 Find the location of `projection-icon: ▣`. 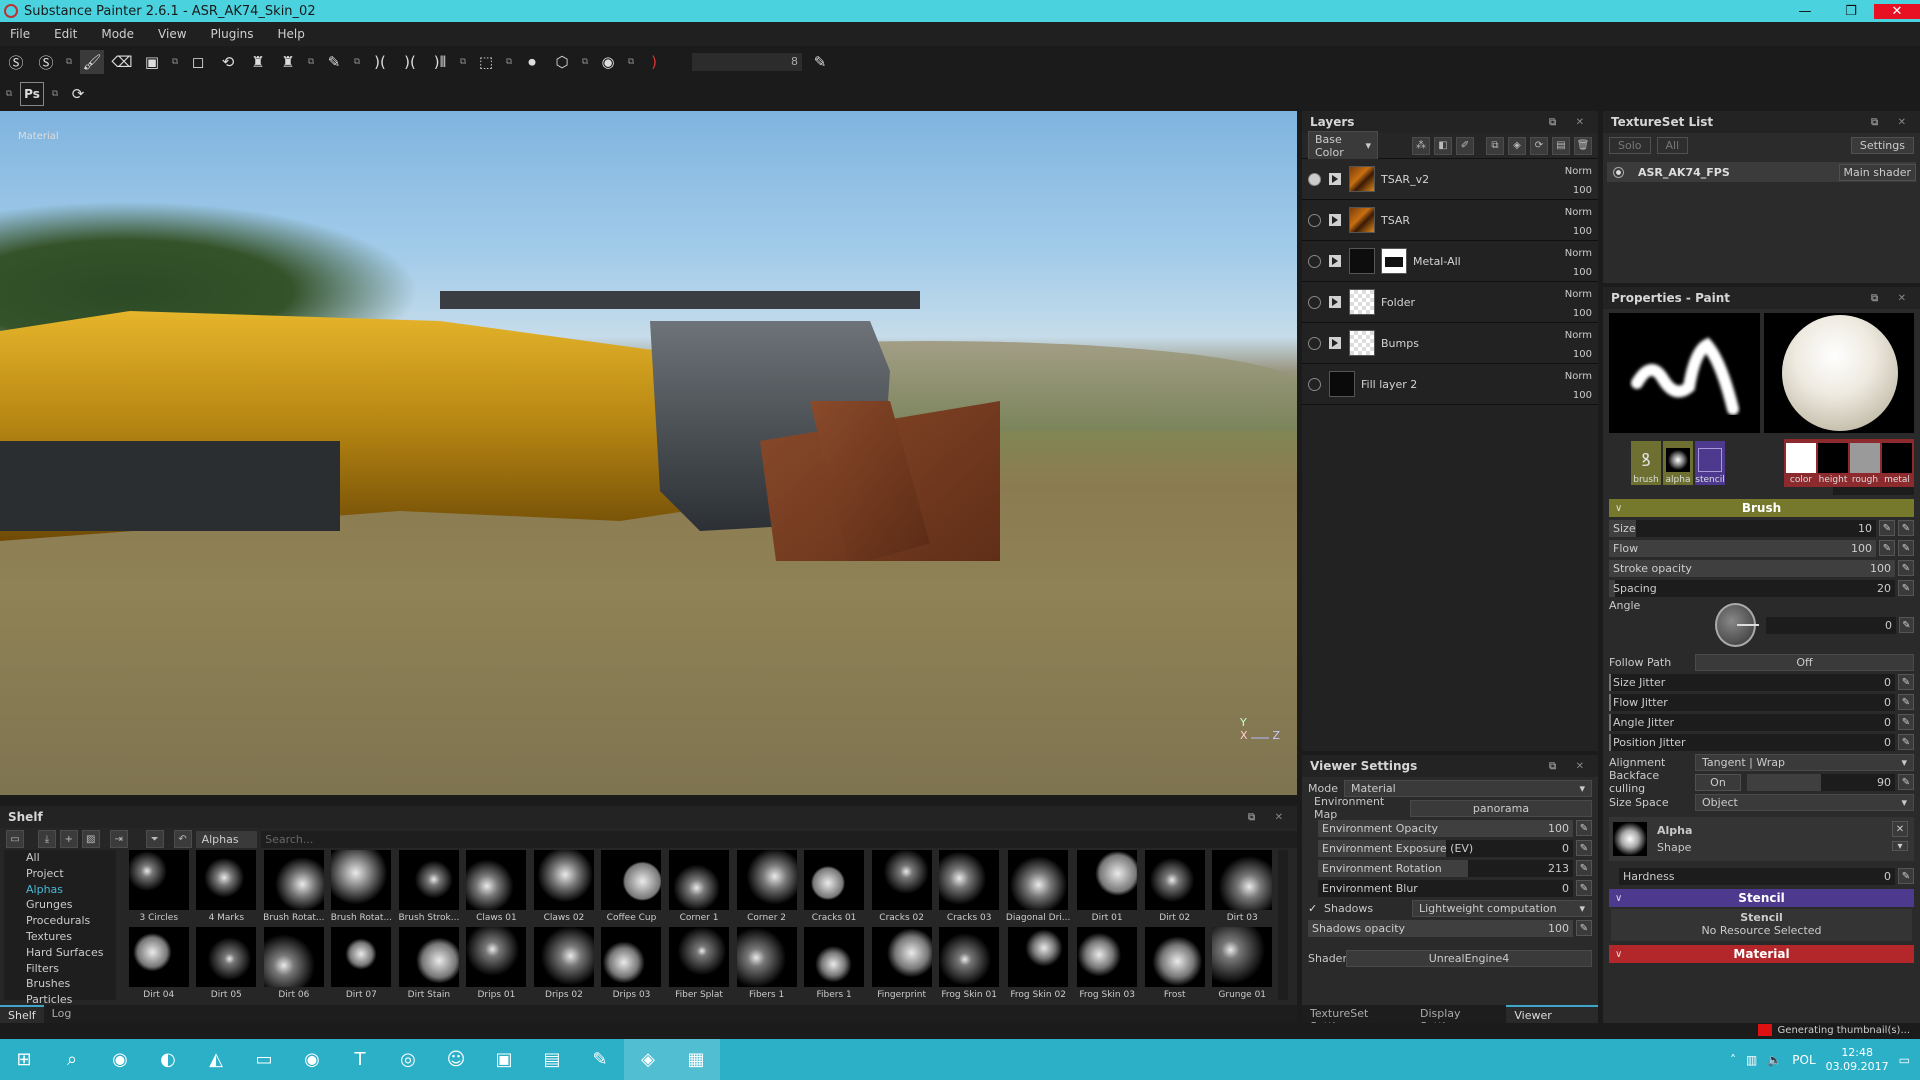

projection-icon: ▣ is located at coordinates (152, 62).